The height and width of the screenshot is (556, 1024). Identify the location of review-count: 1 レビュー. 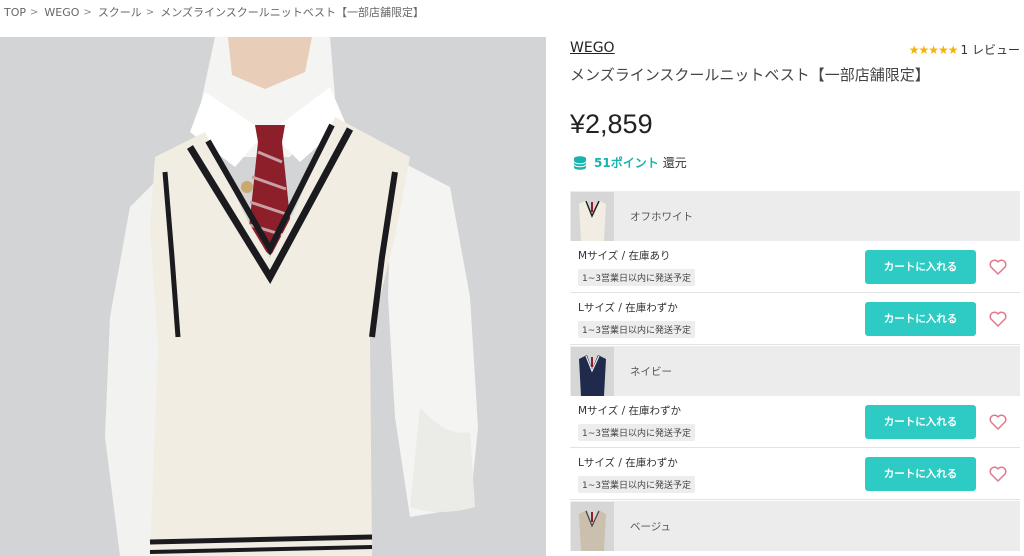
(990, 49).